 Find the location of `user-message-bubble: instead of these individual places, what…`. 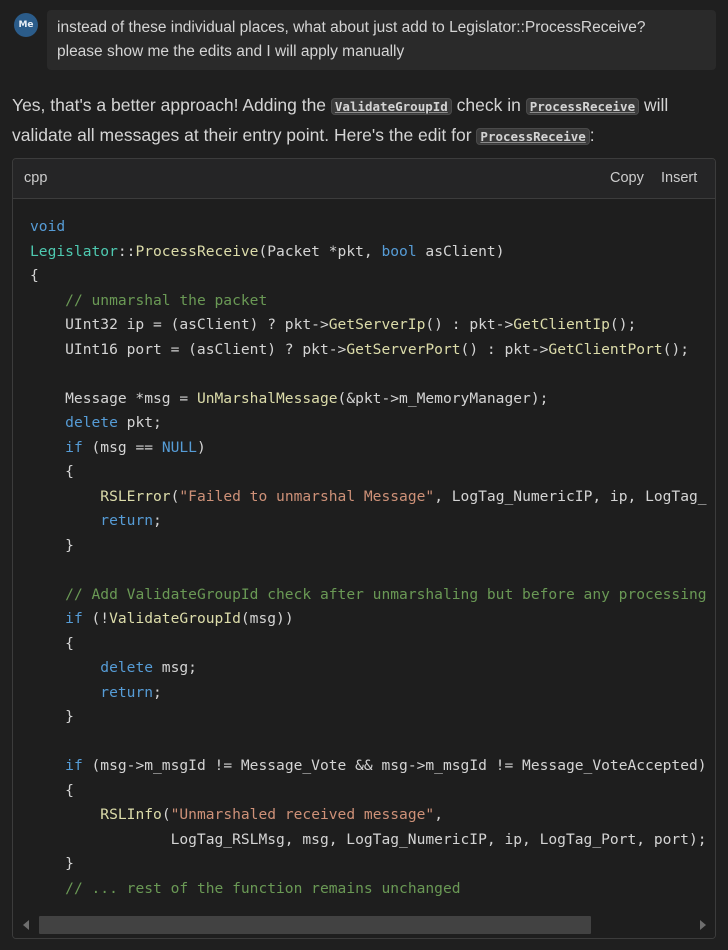

user-message-bubble: instead of these individual places, what… is located at coordinates (381, 40).